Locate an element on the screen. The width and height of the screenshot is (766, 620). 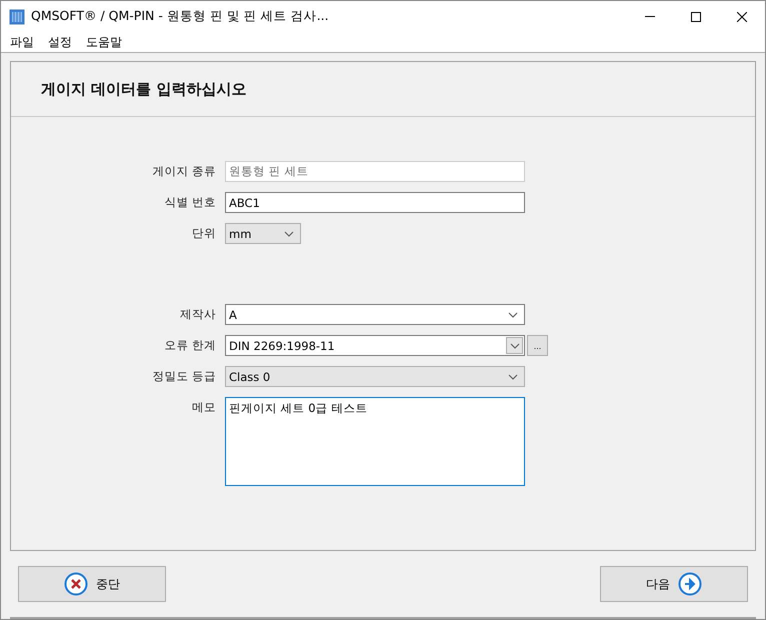
page-heading: 게이지 데이터를 입력하십시오 is located at coordinates (143, 89).